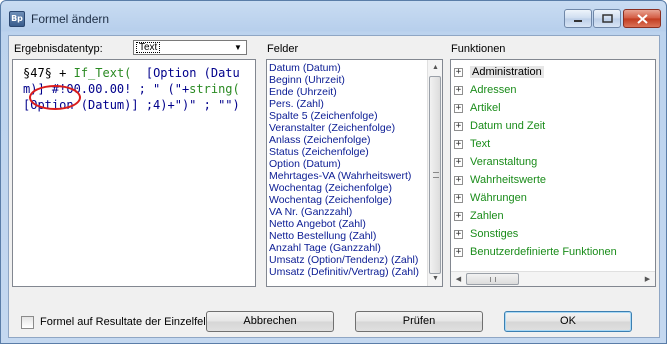  What do you see at coordinates (535, 162) in the screenshot?
I see `tree-item-veranstaltung: + Veranstaltung` at bounding box center [535, 162].